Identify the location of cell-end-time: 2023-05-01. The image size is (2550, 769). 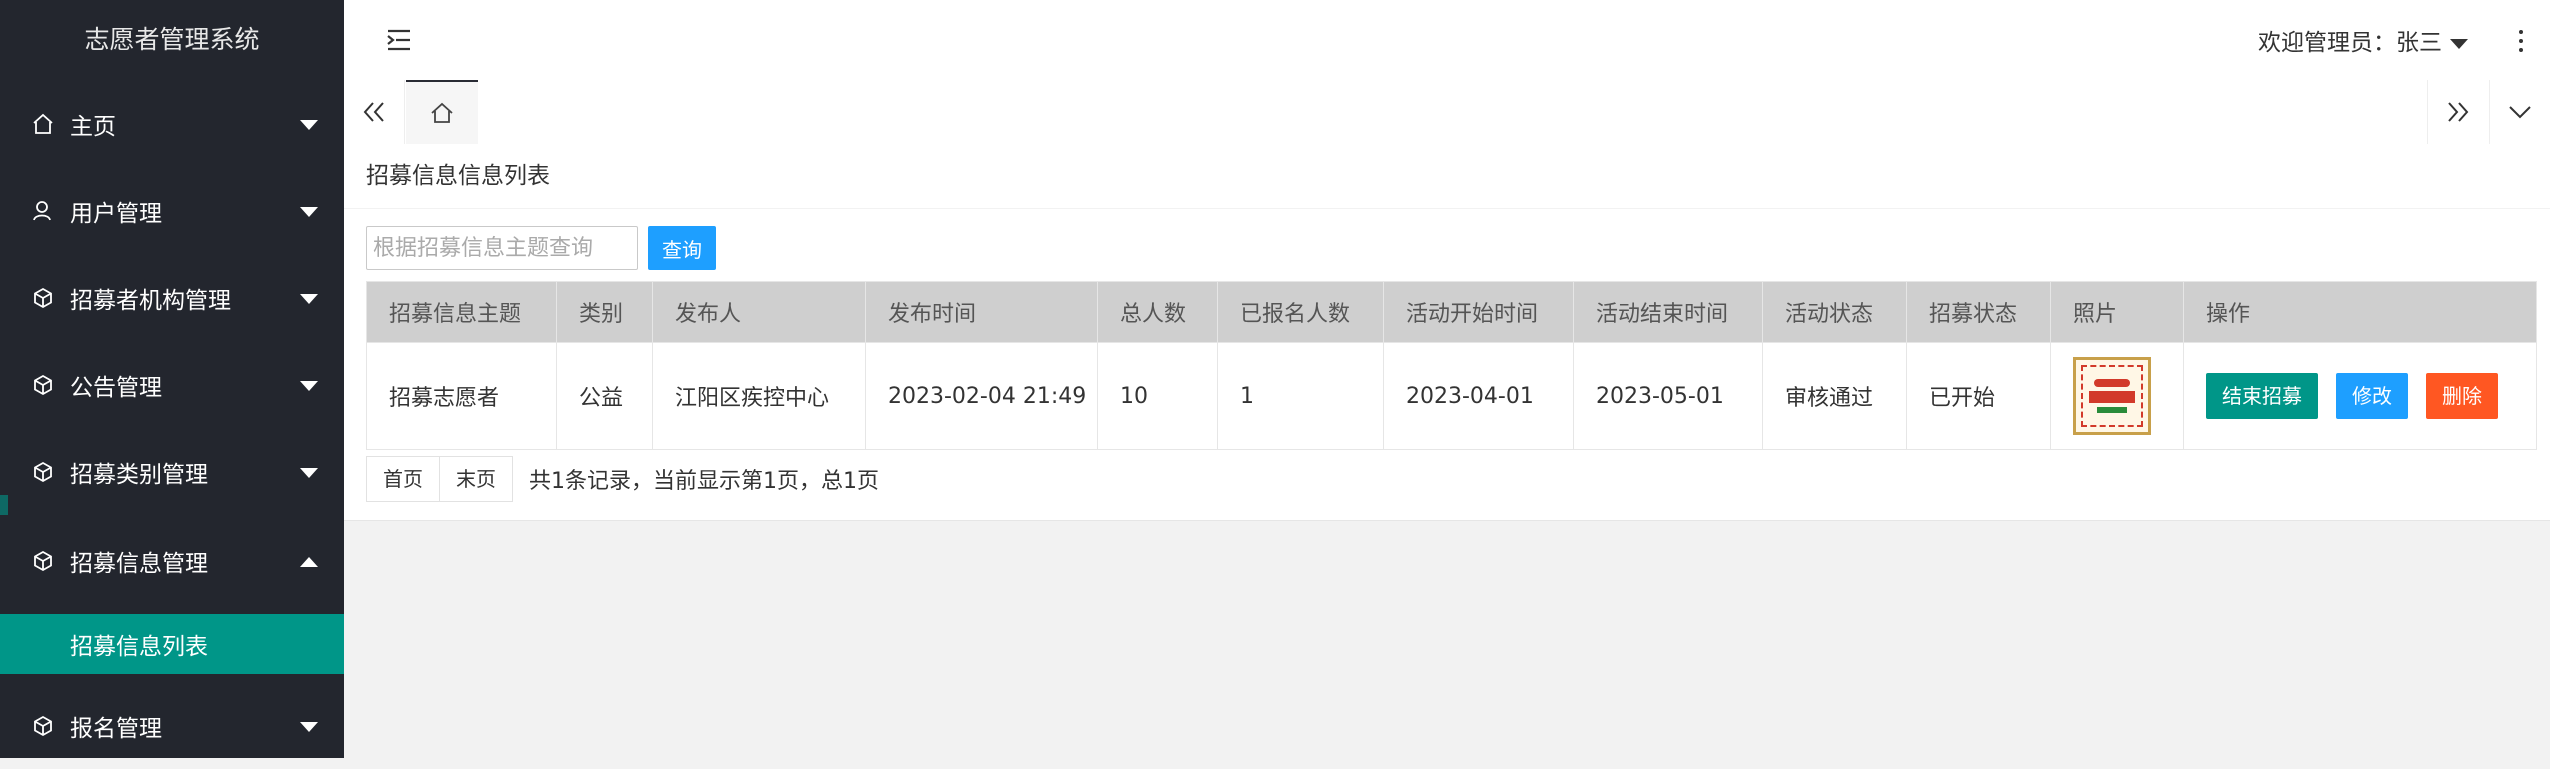
(1668, 396).